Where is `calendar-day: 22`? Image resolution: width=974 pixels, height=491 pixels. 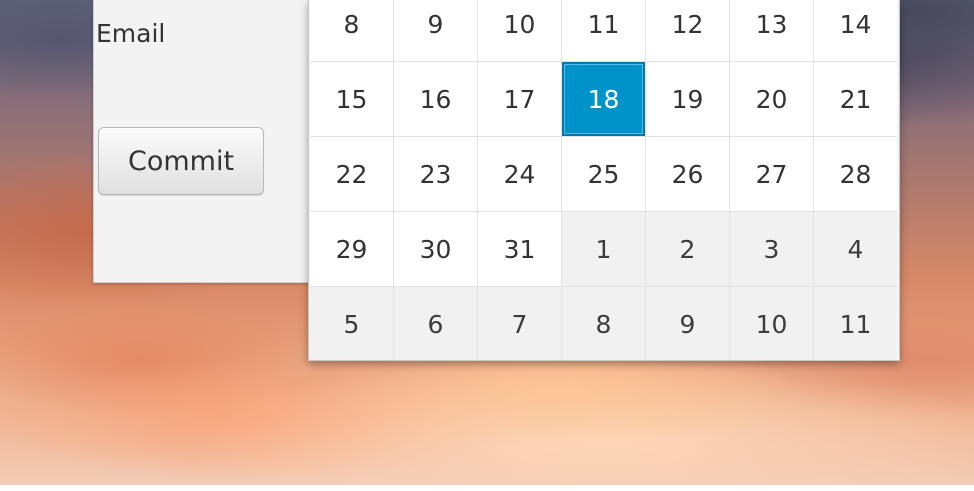
calendar-day: 22 is located at coordinates (351, 174).